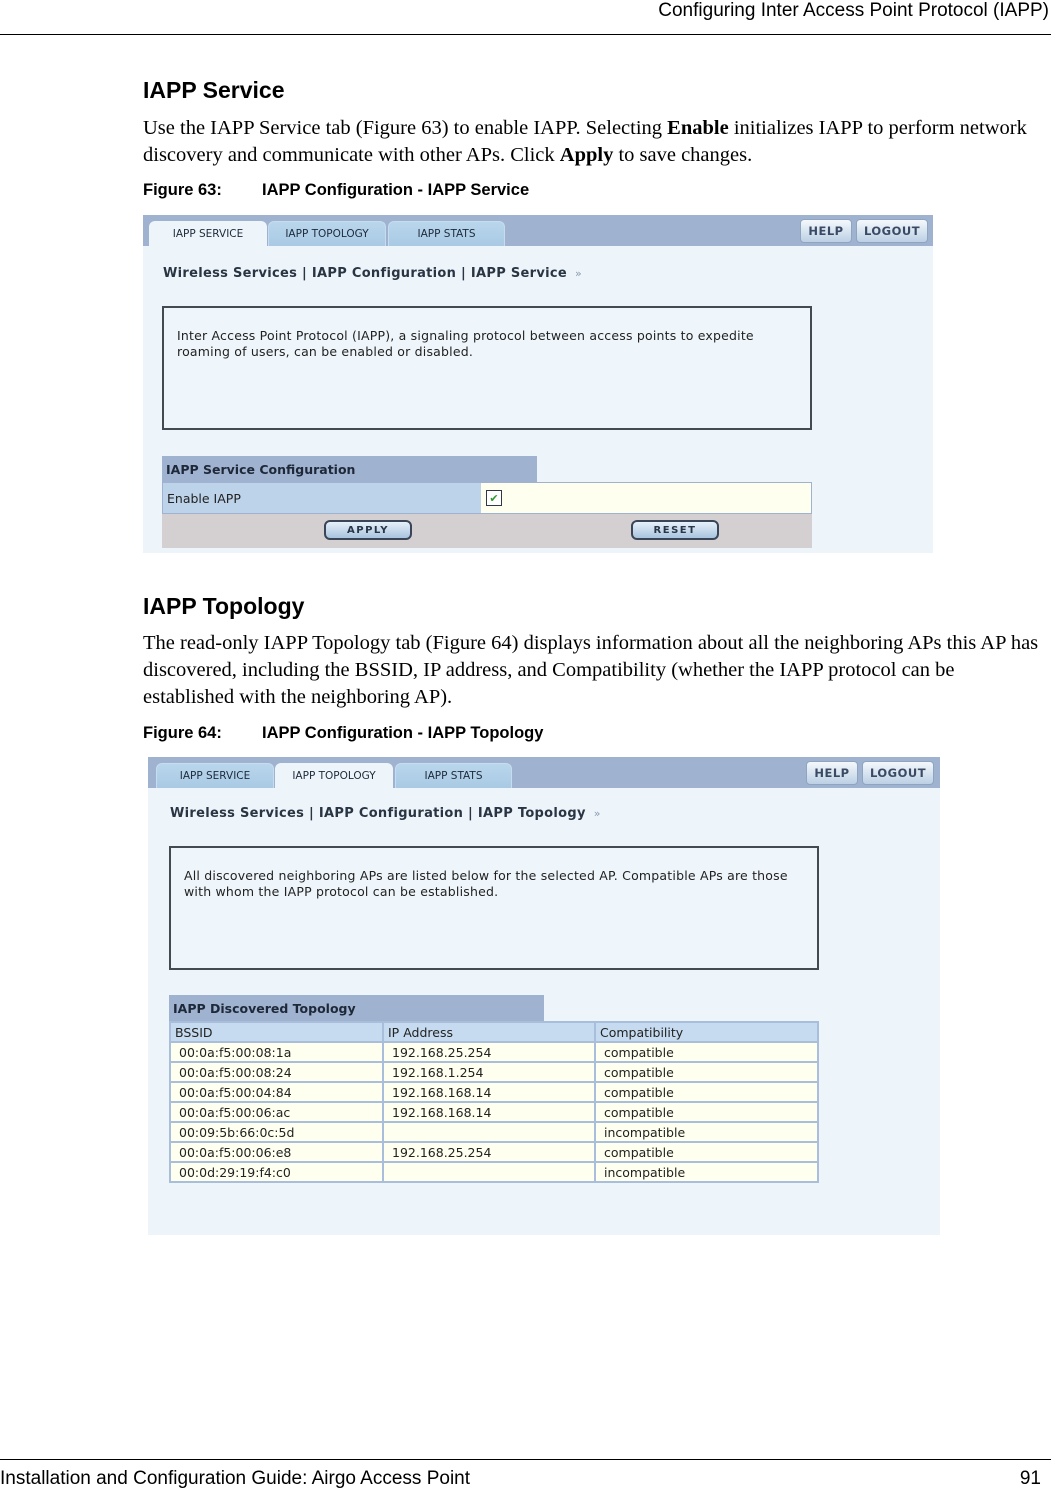  I want to click on enable-iapp-label: Enable IAPP, so click(322, 498).